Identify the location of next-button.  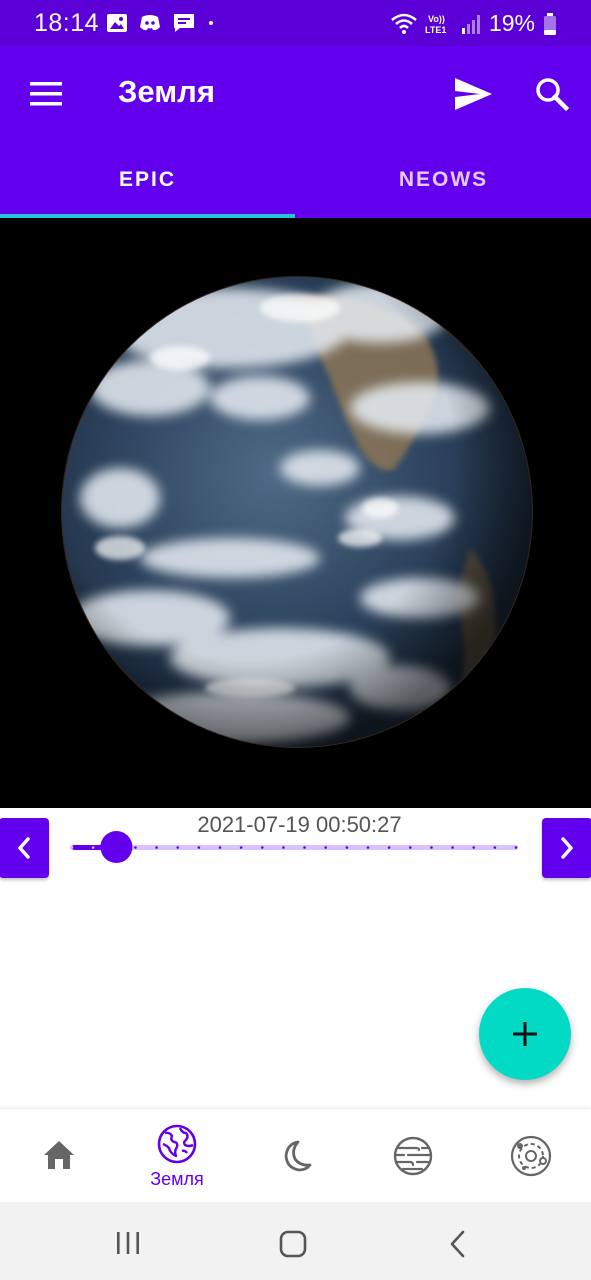
(566, 848).